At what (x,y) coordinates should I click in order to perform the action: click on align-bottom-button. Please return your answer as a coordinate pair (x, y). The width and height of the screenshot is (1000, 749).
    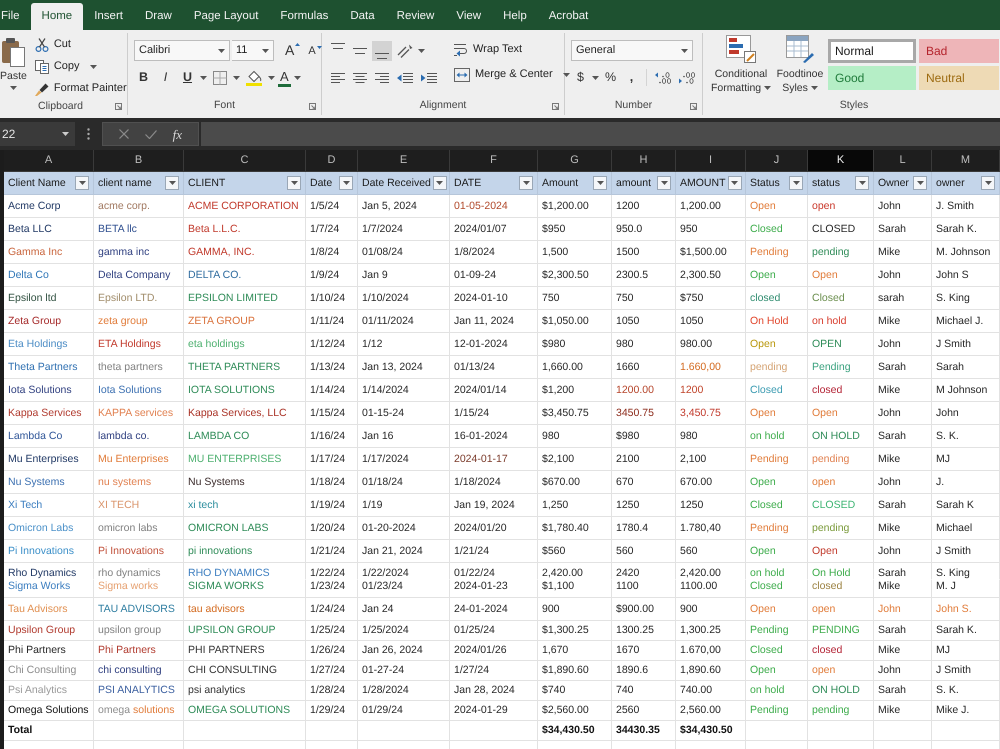
    Looking at the image, I should click on (382, 50).